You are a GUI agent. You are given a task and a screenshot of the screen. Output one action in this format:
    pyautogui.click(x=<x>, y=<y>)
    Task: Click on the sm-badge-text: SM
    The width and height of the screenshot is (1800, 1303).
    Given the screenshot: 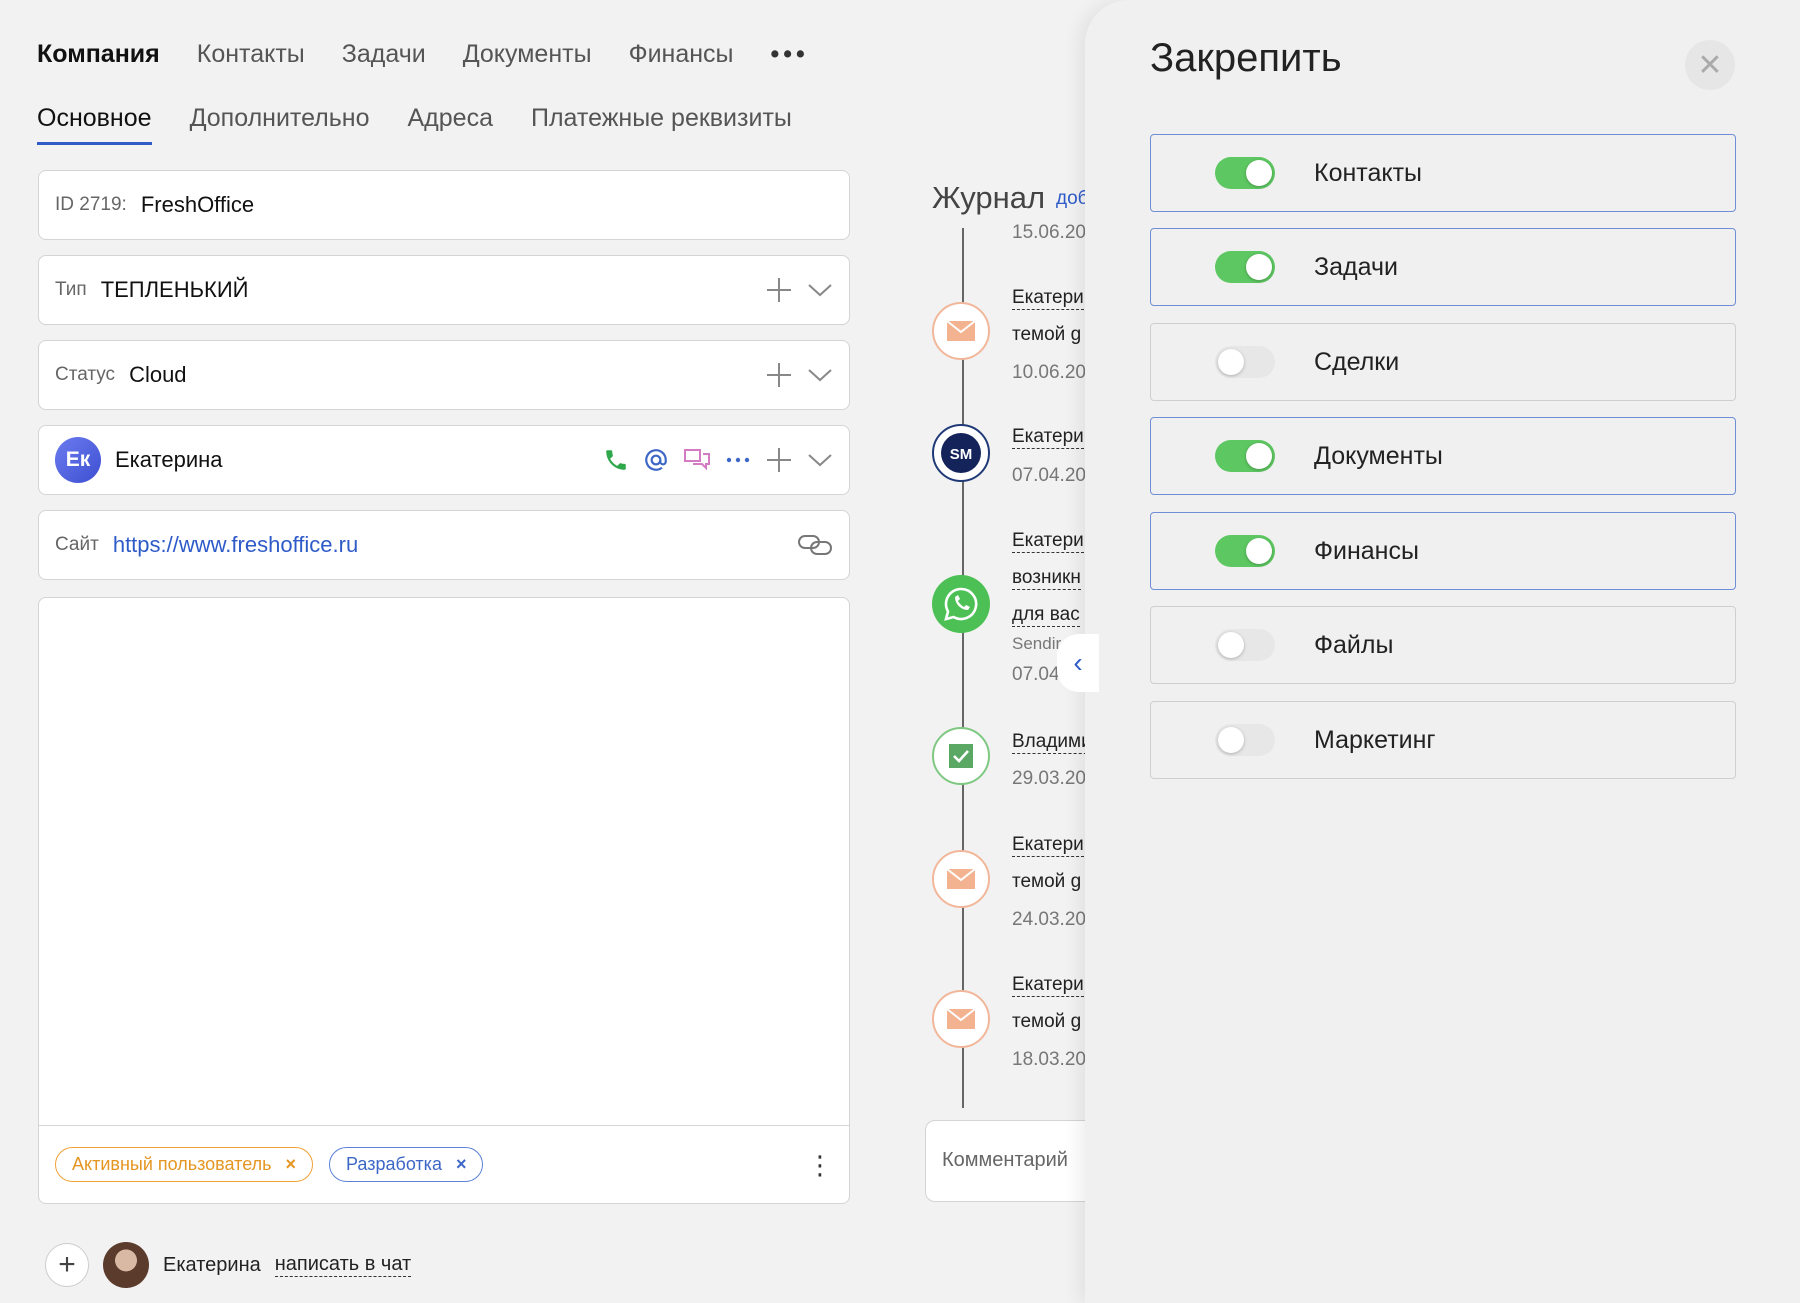 What is the action you would take?
    pyautogui.click(x=961, y=454)
    